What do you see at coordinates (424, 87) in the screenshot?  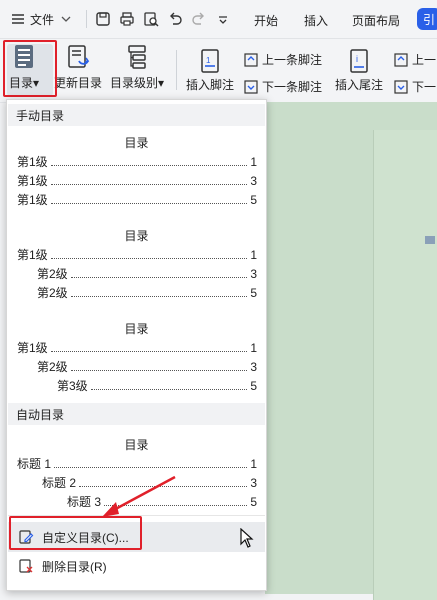 I see `next-endnote-label: 下一` at bounding box center [424, 87].